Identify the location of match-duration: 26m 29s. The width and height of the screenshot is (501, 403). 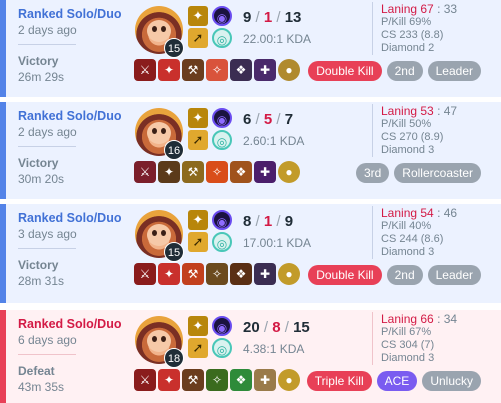
(41, 77).